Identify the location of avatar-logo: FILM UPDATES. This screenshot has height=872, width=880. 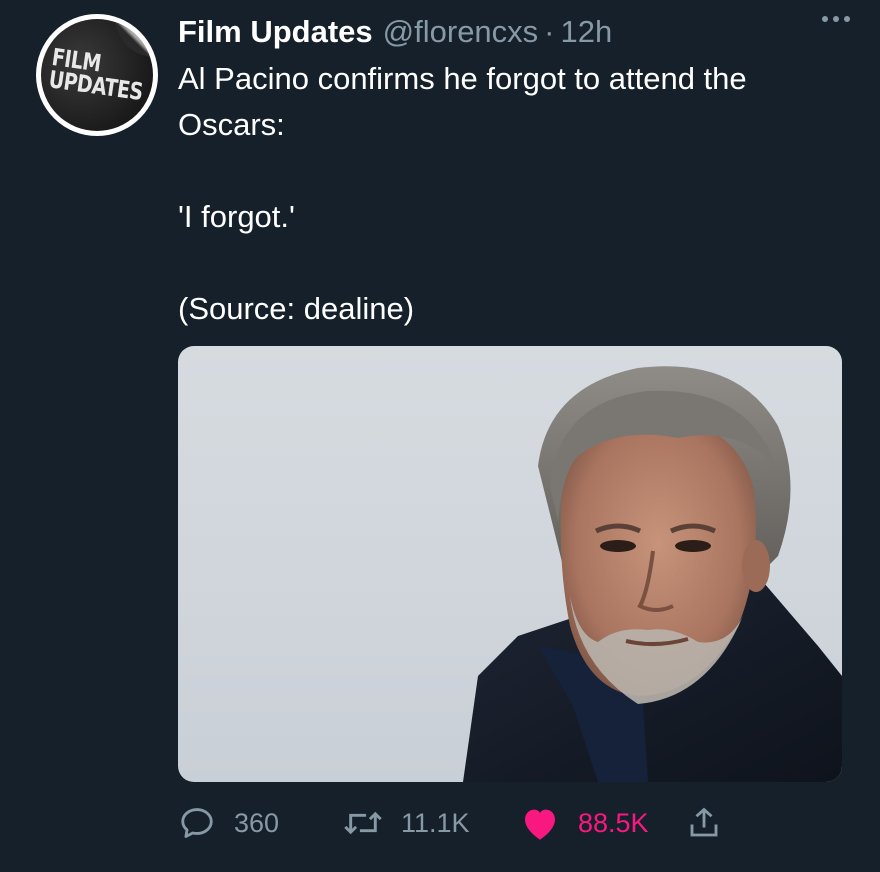
(97, 75).